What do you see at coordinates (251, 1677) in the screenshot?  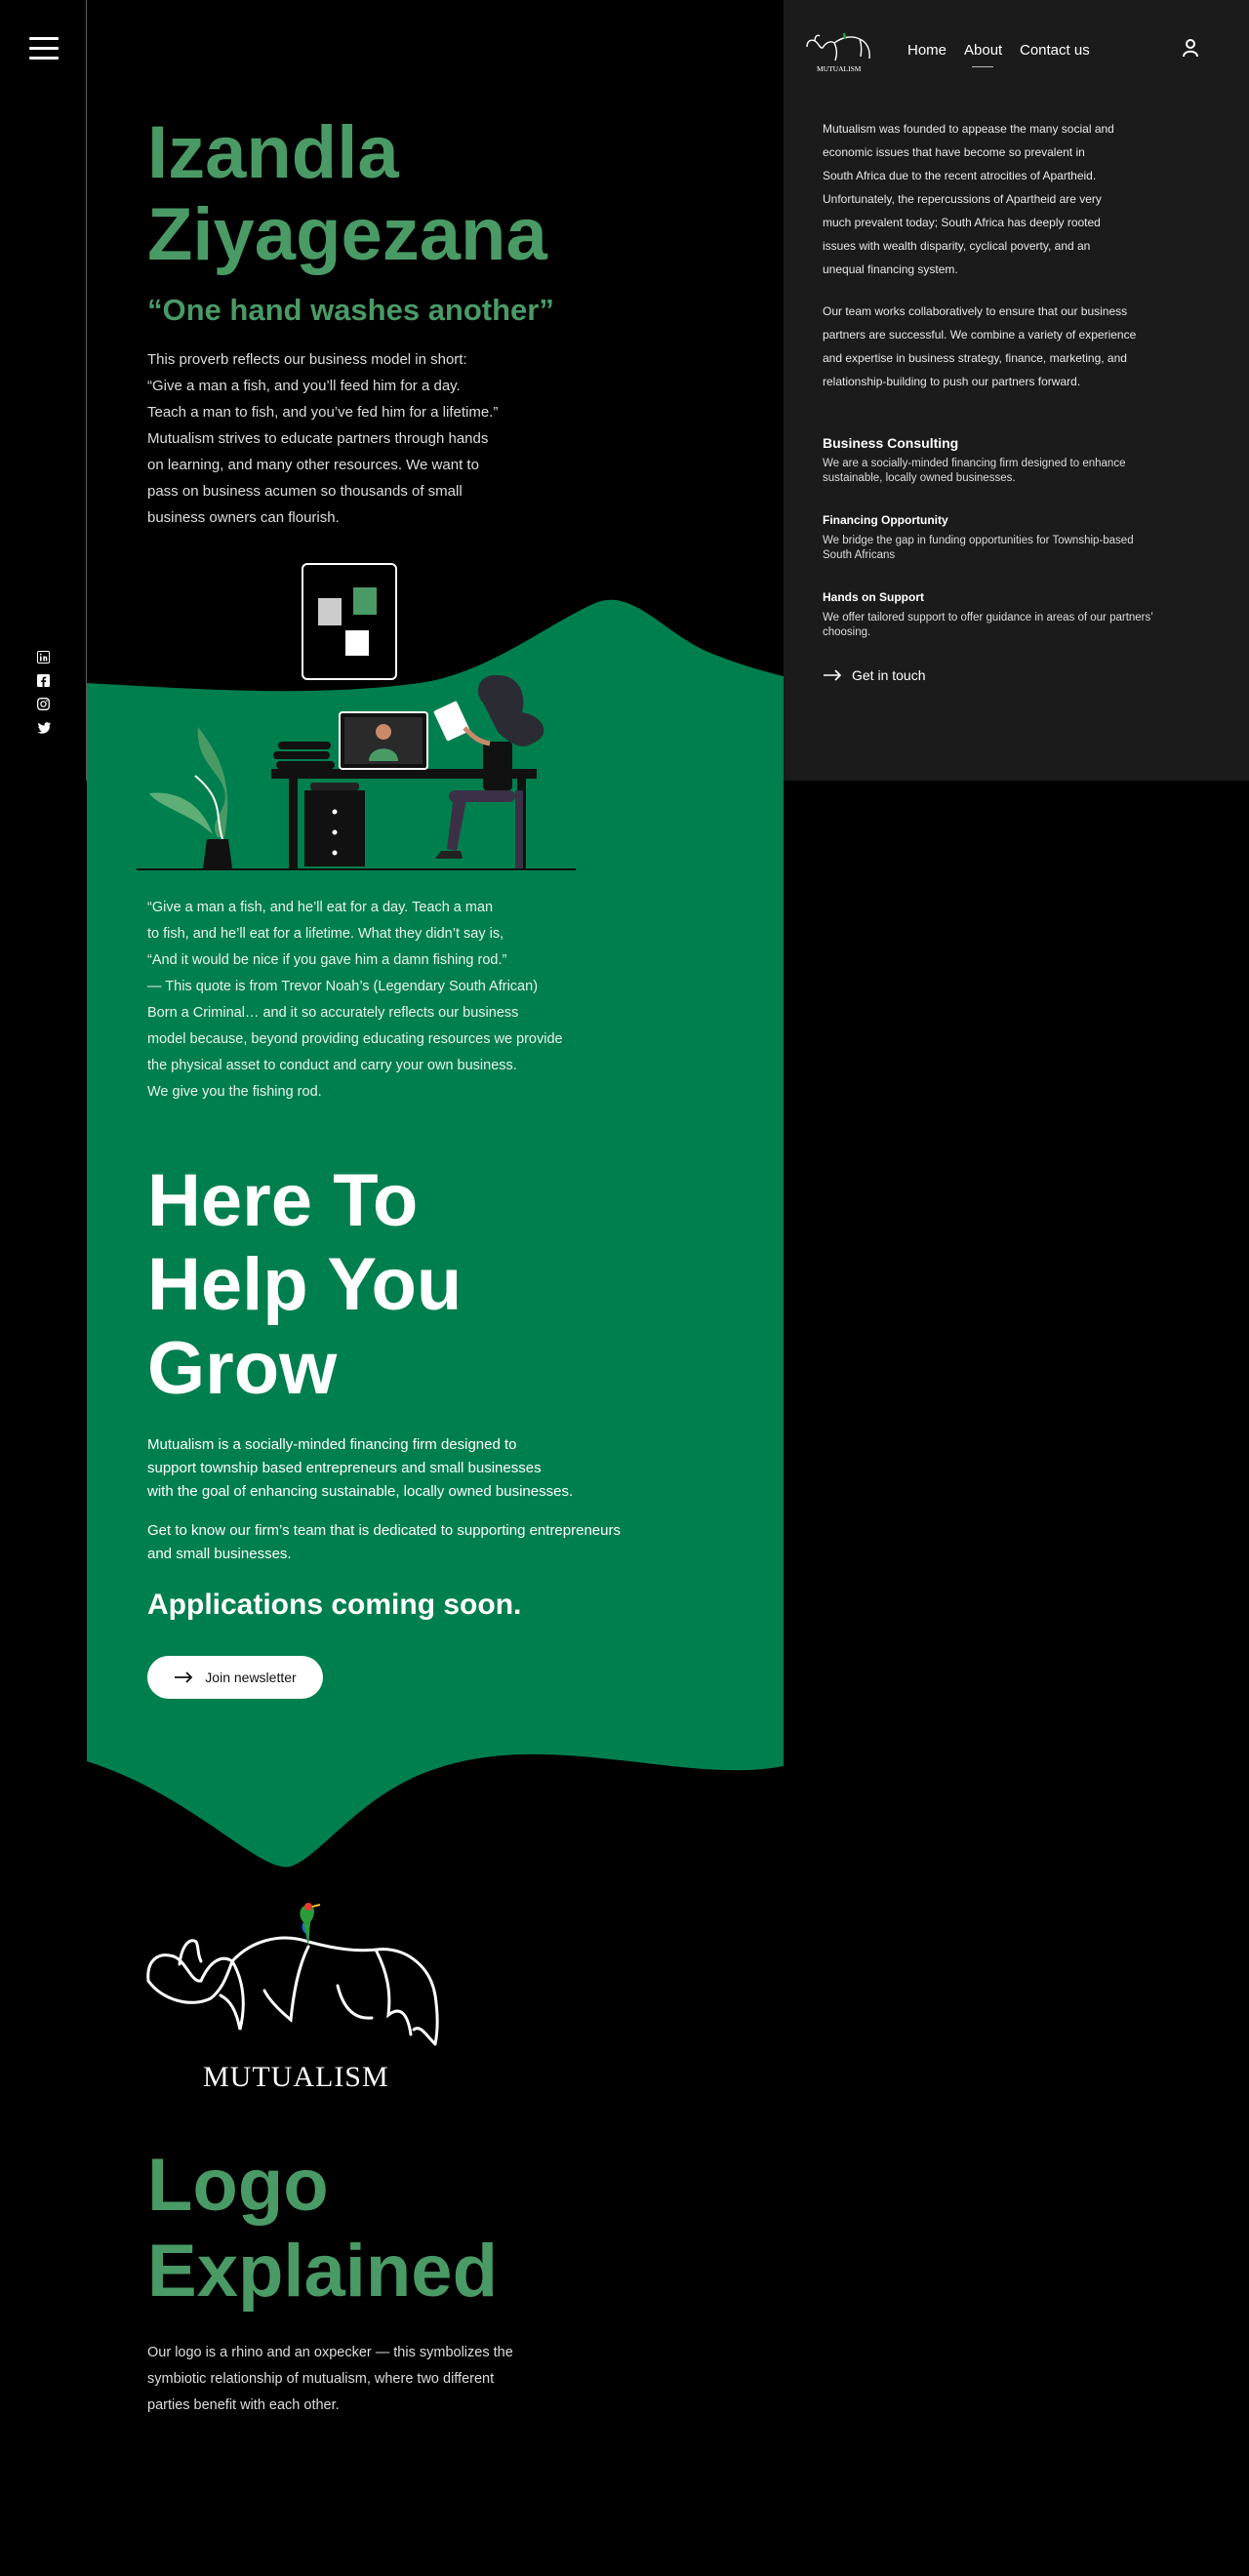 I see `join-newsletter-label: Join newsletter` at bounding box center [251, 1677].